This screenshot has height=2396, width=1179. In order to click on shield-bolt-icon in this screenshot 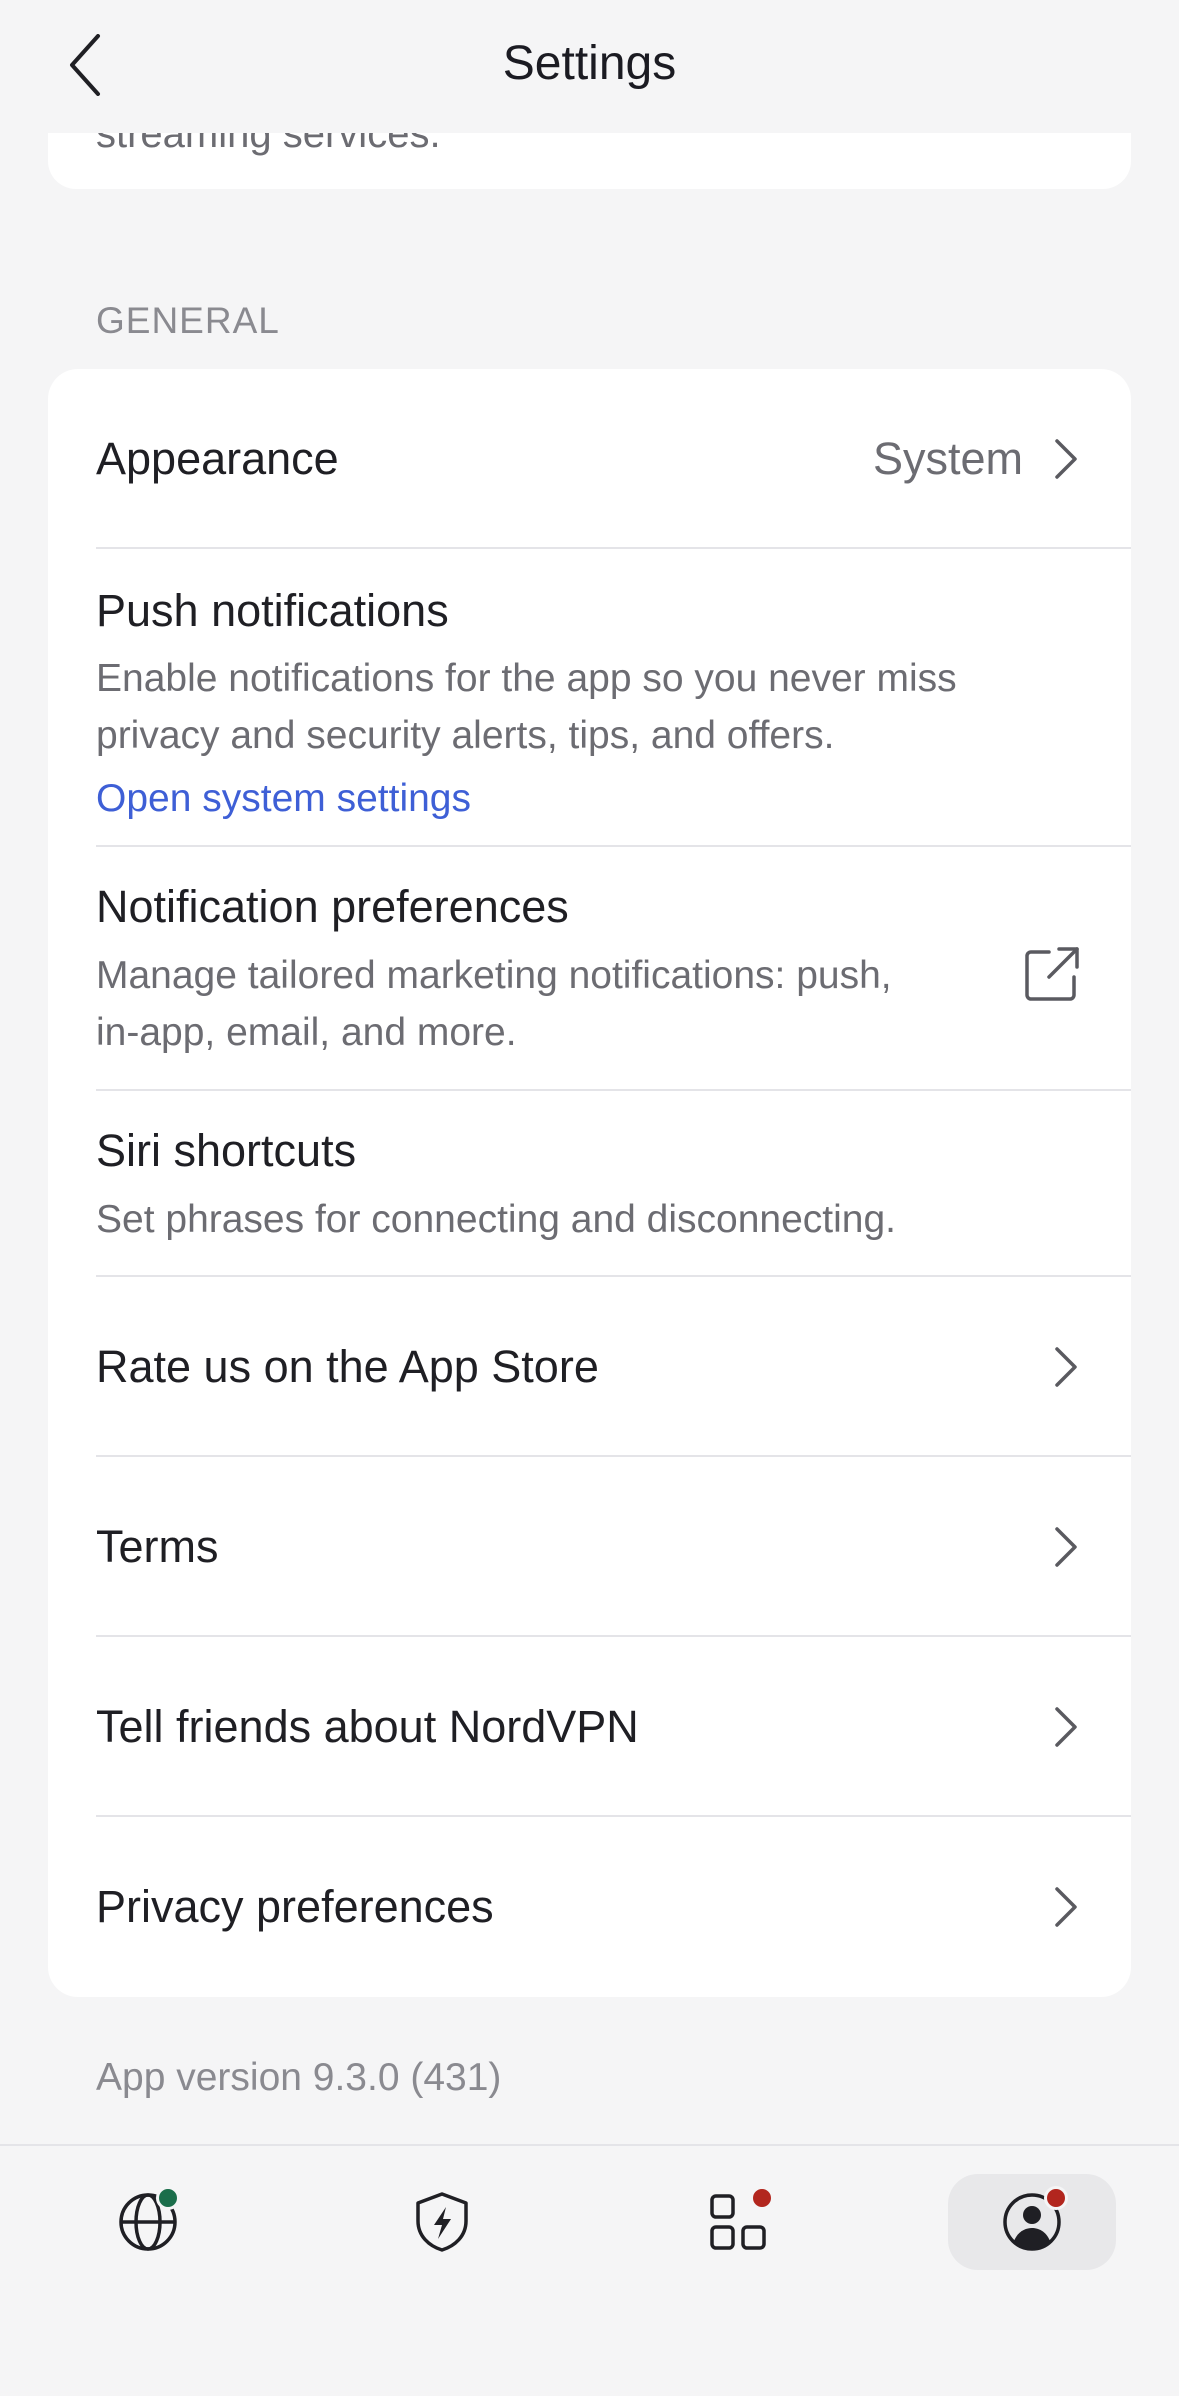, I will do `click(442, 2222)`.